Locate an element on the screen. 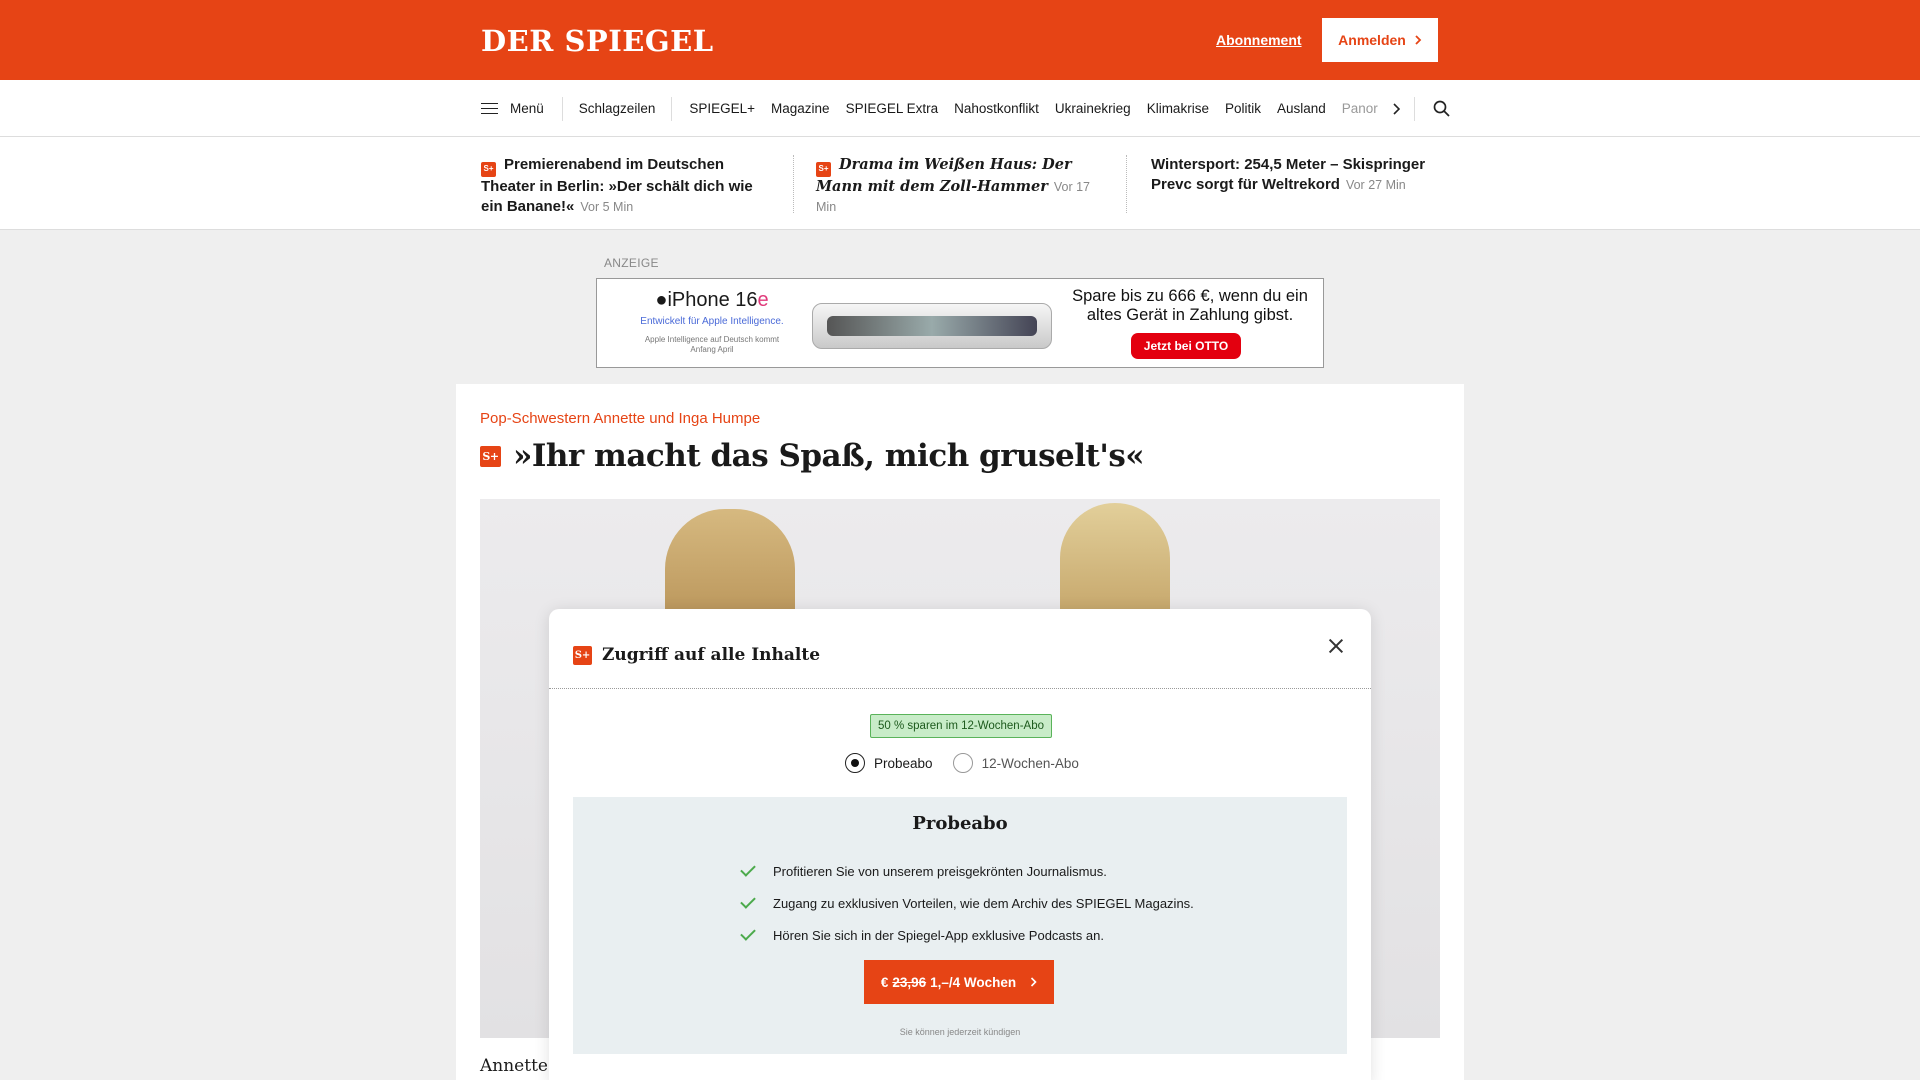 The image size is (1920, 1080). nav-divider is located at coordinates (1414, 108).